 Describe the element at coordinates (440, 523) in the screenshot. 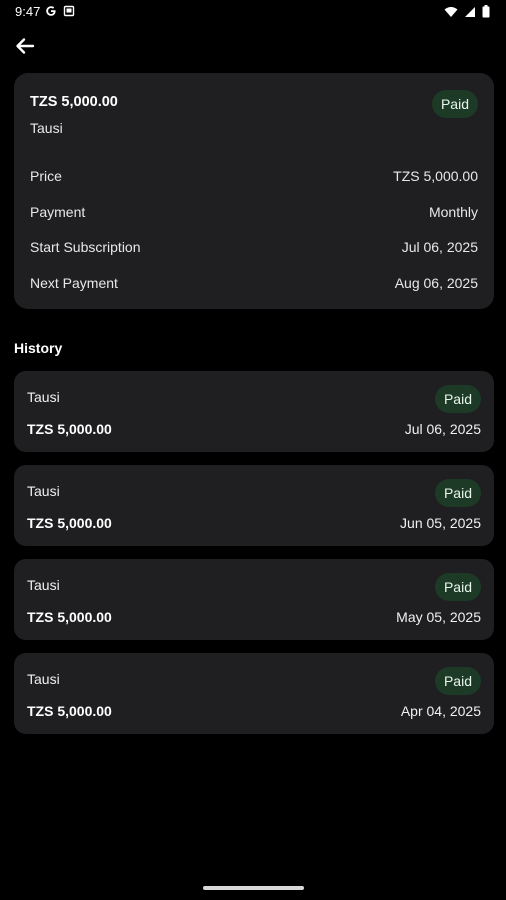

I see `history-item-date: Jun 05, 2025` at that location.